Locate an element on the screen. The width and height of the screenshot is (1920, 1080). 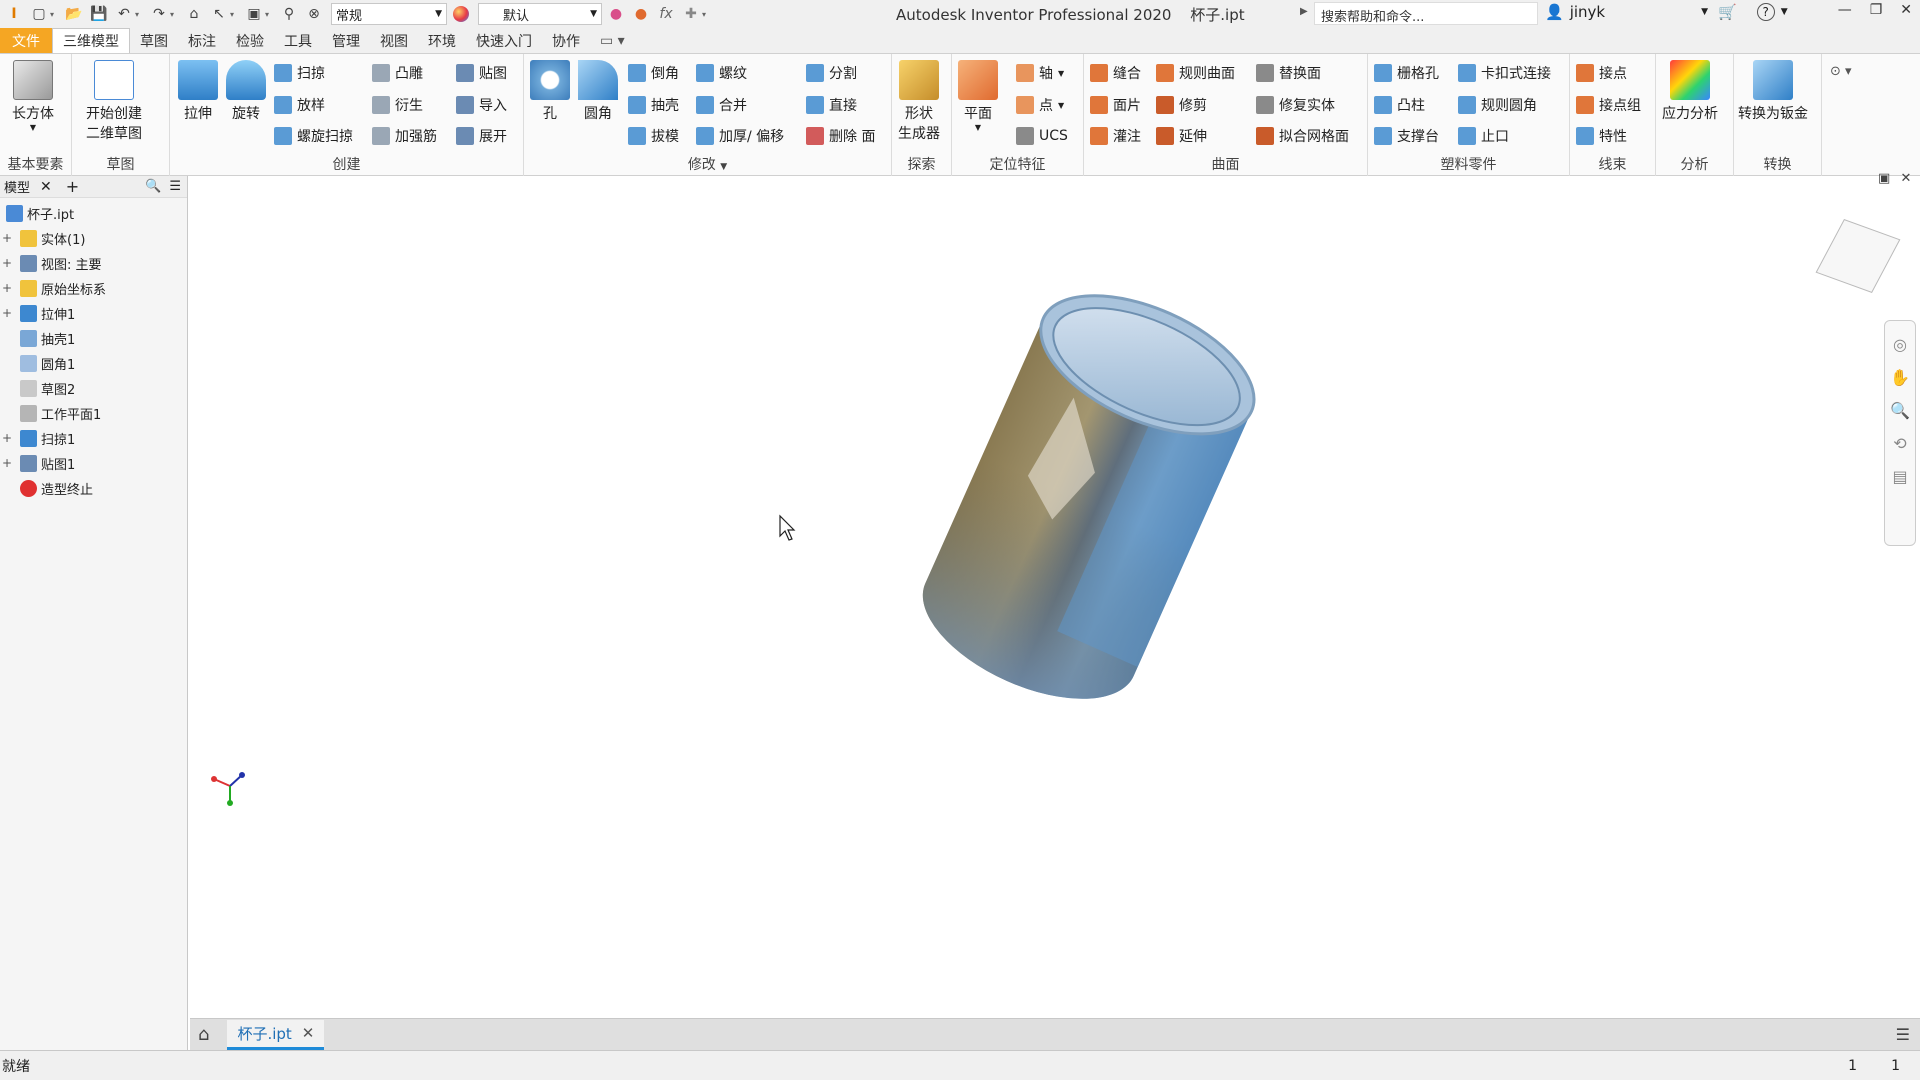
tab-inspect: 检验 is located at coordinates (250, 40).